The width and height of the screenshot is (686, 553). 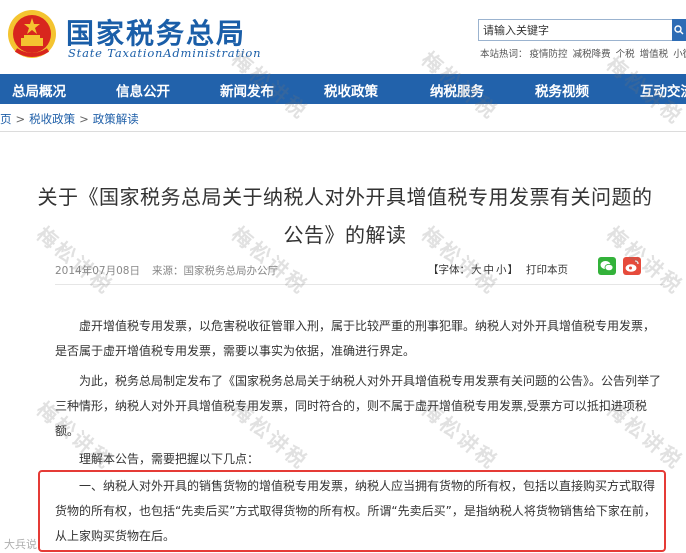 I want to click on site-logo-subtitle: State TaxationAdministration, so click(x=165, y=53).